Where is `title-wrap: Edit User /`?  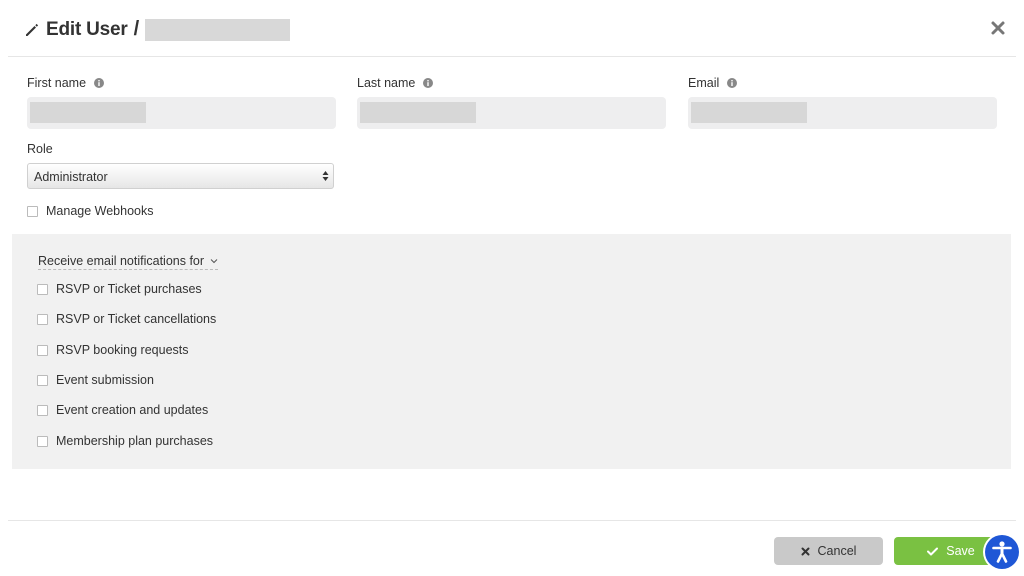 title-wrap: Edit User / is located at coordinates (157, 29).